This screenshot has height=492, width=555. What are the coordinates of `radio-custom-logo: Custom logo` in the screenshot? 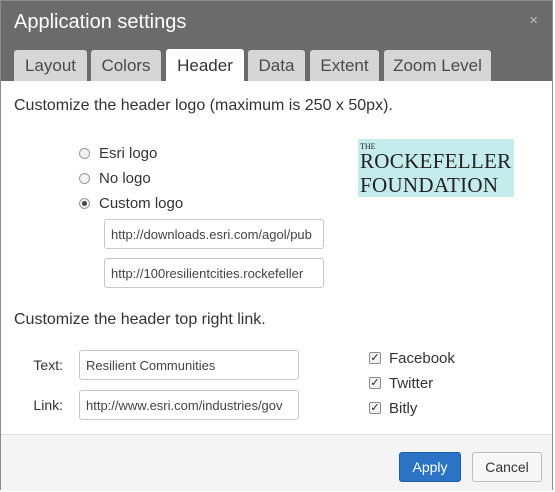 It's located at (131, 203).